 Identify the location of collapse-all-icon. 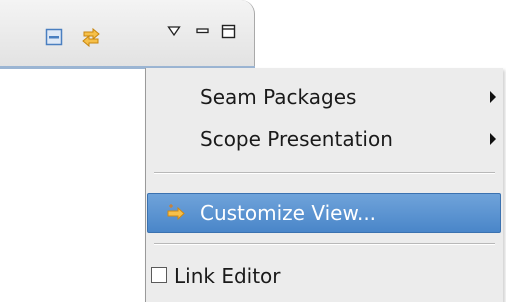
(54, 37).